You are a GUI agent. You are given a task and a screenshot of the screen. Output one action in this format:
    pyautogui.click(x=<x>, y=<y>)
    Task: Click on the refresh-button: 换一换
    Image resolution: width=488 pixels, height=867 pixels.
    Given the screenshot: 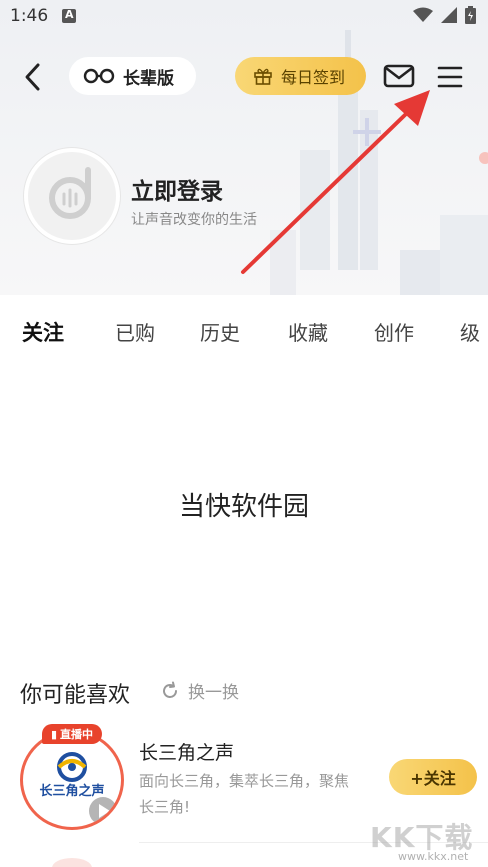 What is the action you would take?
    pyautogui.click(x=199, y=690)
    